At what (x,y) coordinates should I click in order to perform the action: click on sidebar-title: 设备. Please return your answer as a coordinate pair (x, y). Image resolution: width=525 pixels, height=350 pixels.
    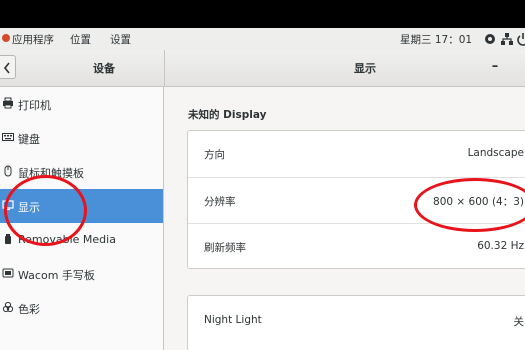
    Looking at the image, I should click on (104, 68).